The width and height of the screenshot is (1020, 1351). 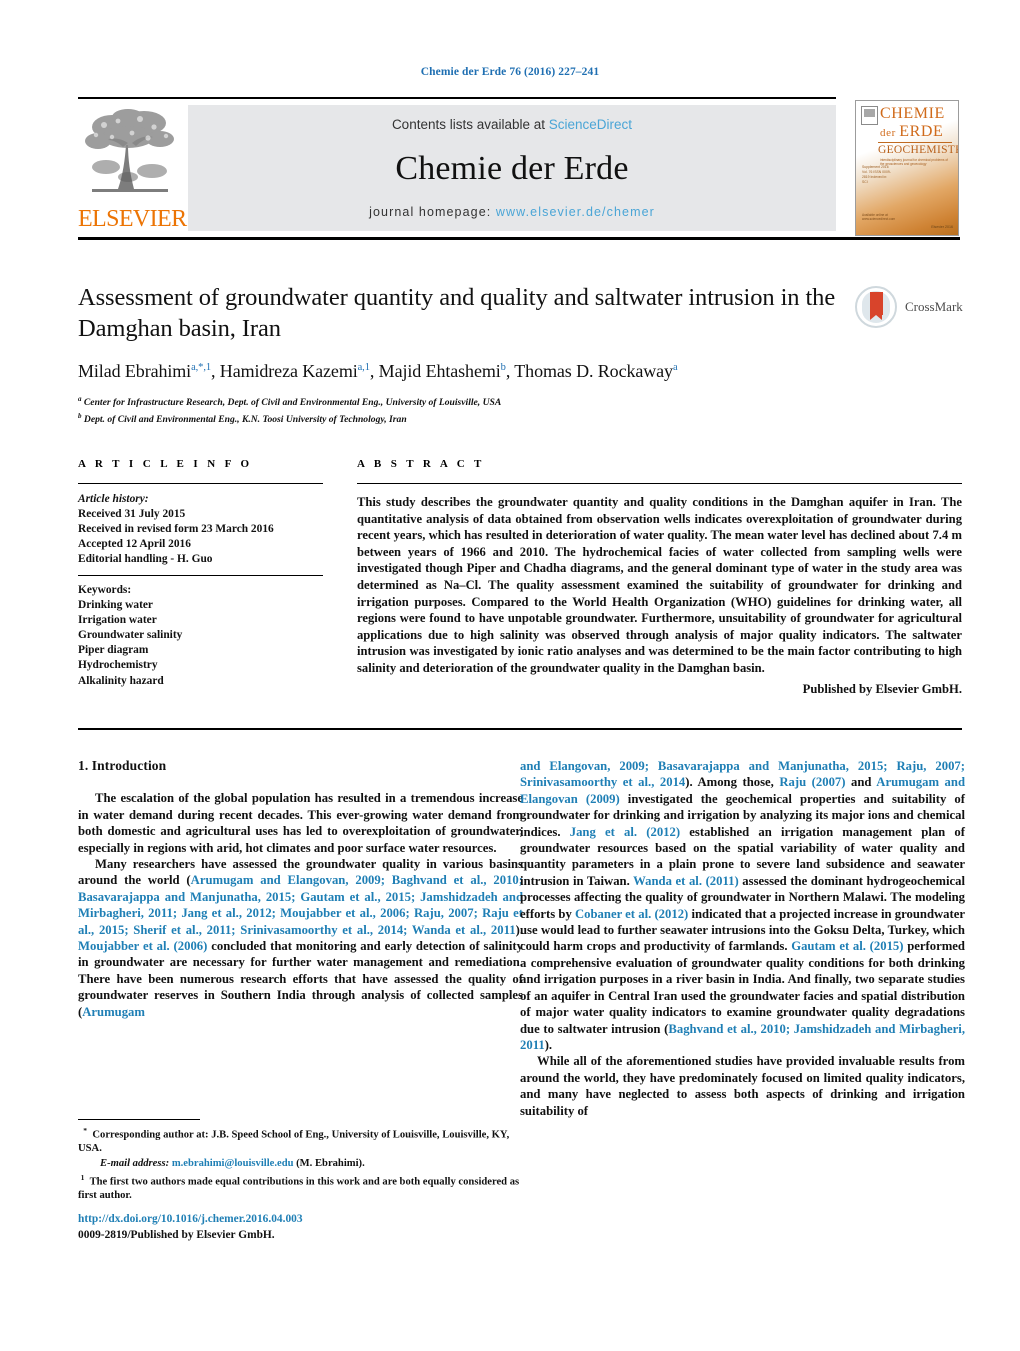 What do you see at coordinates (510, 72) in the screenshot?
I see `running-head: Chemie der Erde 76 (2016) 227–241` at bounding box center [510, 72].